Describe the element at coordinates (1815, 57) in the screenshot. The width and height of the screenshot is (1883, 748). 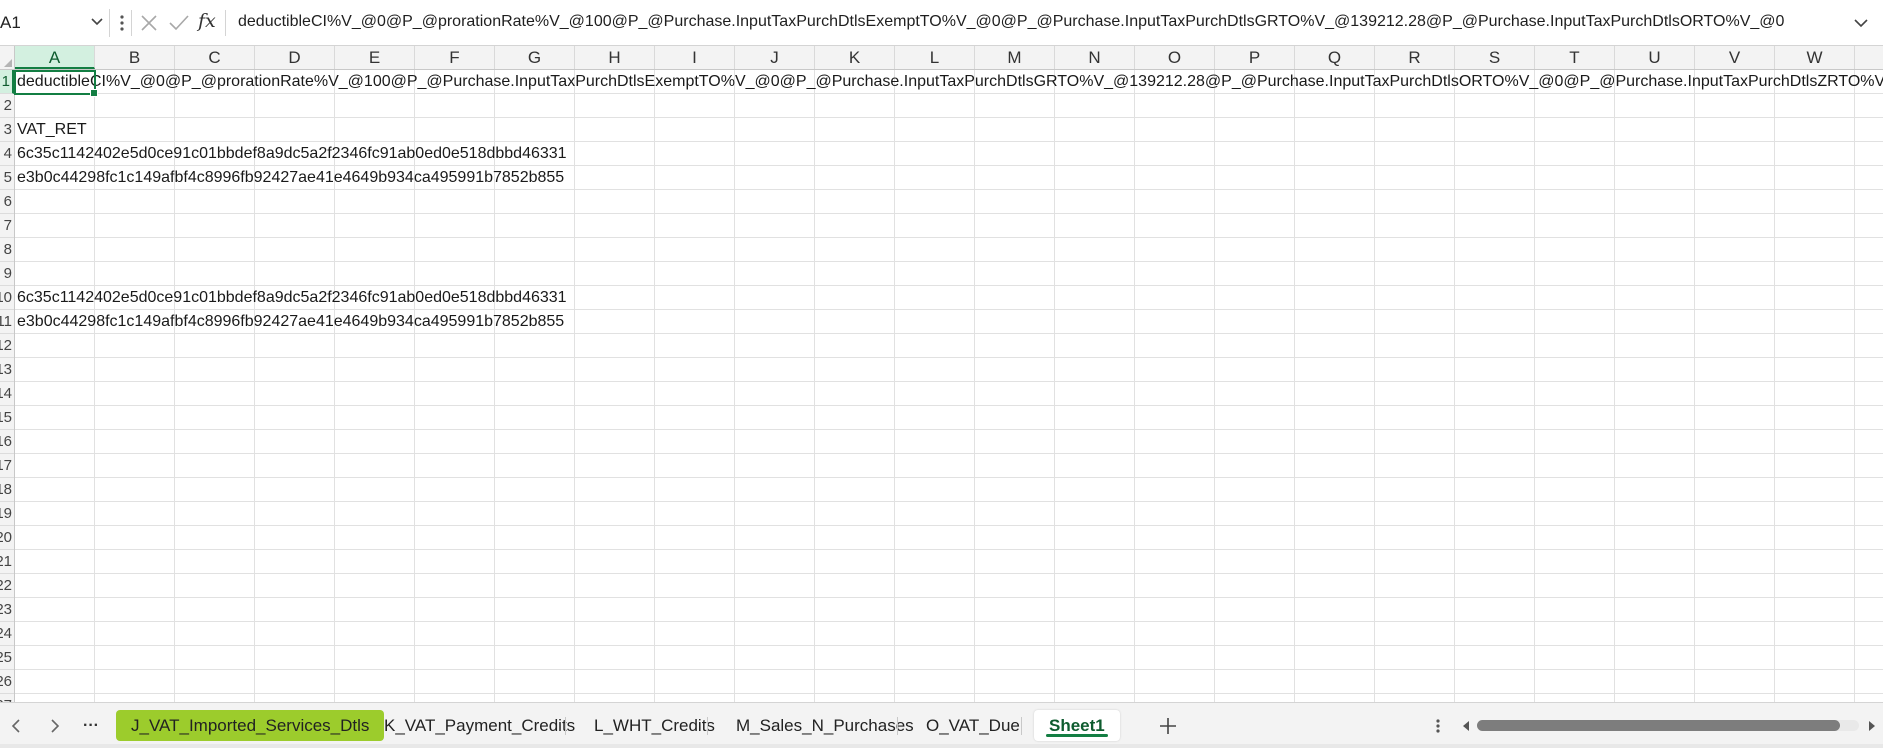
I see `column-header-w: W` at that location.